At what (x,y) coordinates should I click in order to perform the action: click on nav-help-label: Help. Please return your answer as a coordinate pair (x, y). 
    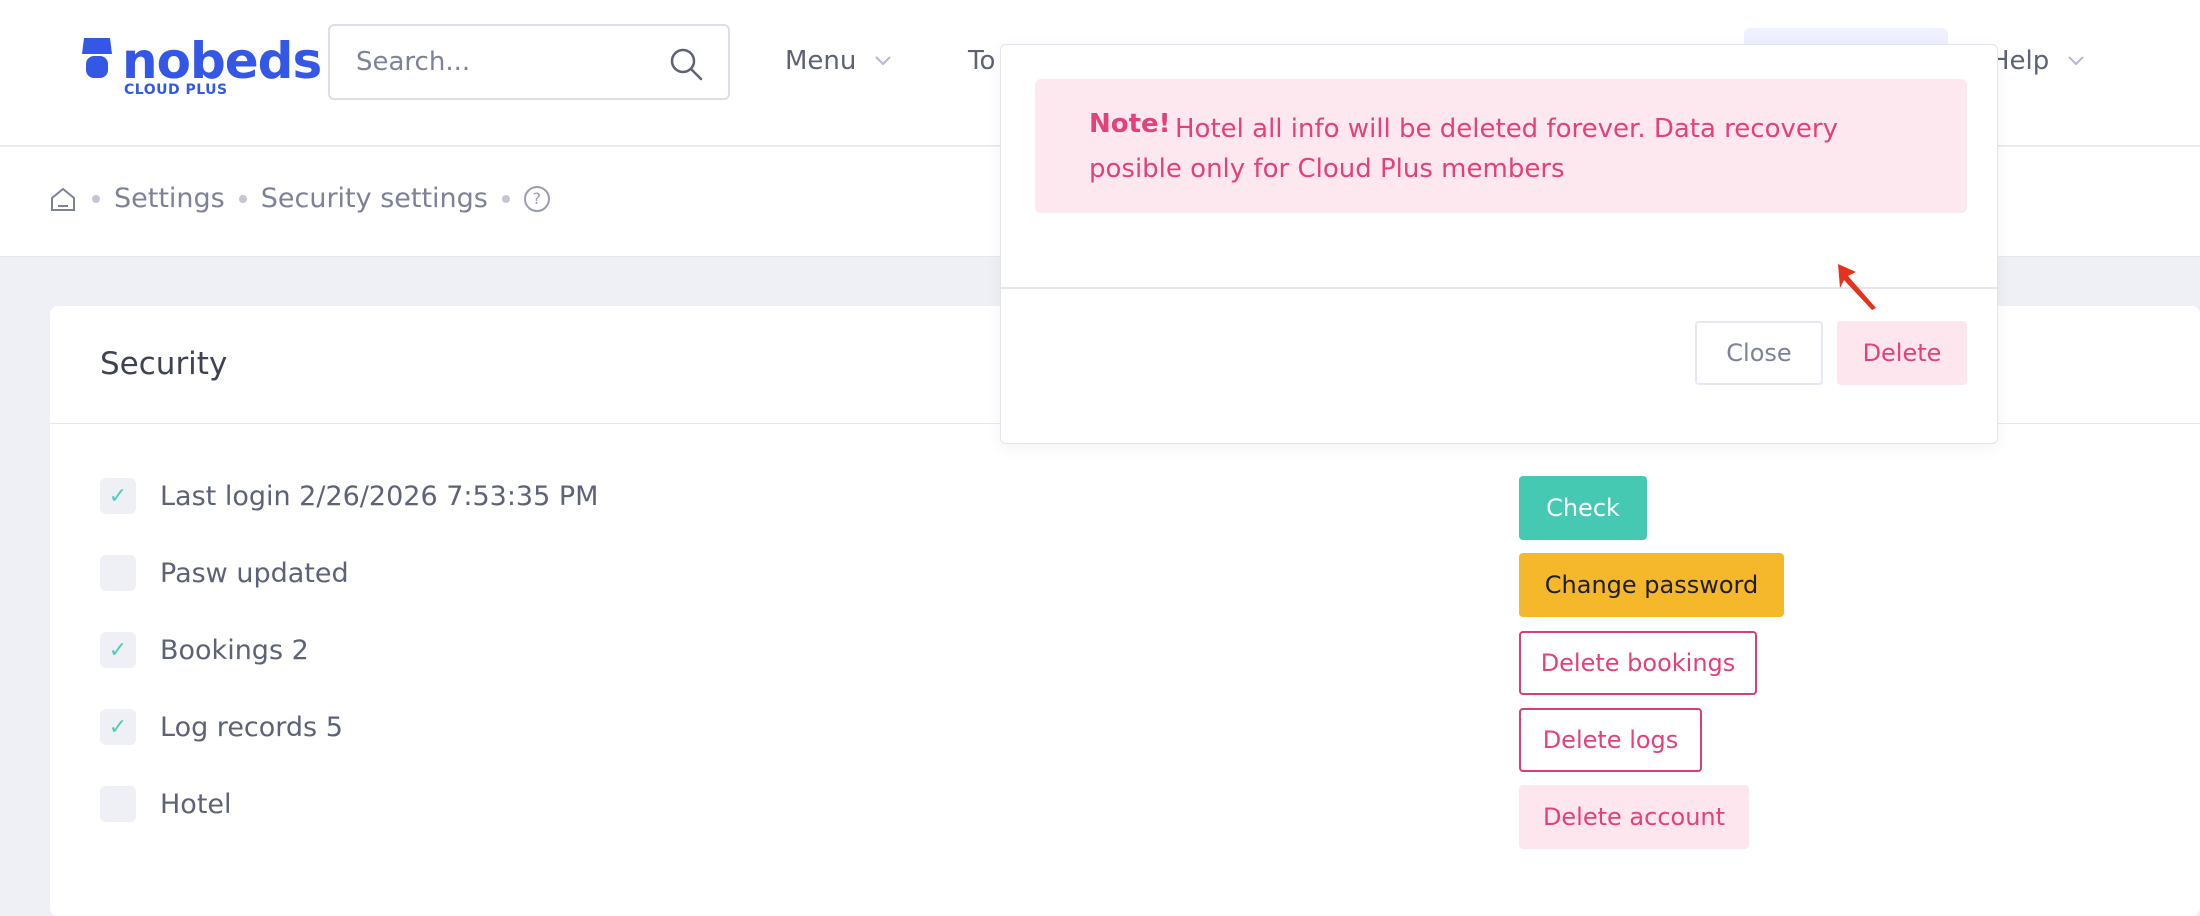
    Looking at the image, I should click on (2020, 61).